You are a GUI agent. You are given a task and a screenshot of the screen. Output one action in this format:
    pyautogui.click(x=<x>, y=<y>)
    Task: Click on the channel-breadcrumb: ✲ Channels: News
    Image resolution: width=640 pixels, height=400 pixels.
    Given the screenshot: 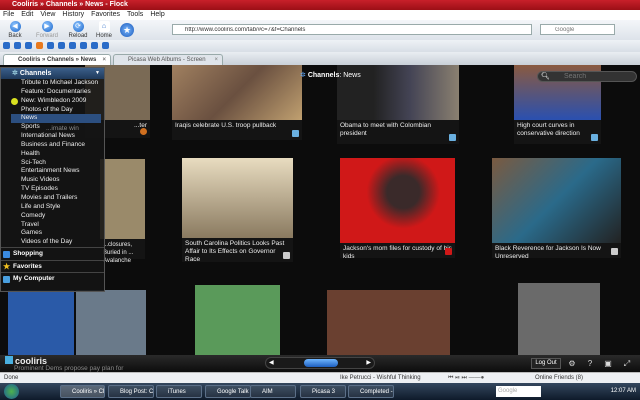 What is the action you would take?
    pyautogui.click(x=330, y=75)
    